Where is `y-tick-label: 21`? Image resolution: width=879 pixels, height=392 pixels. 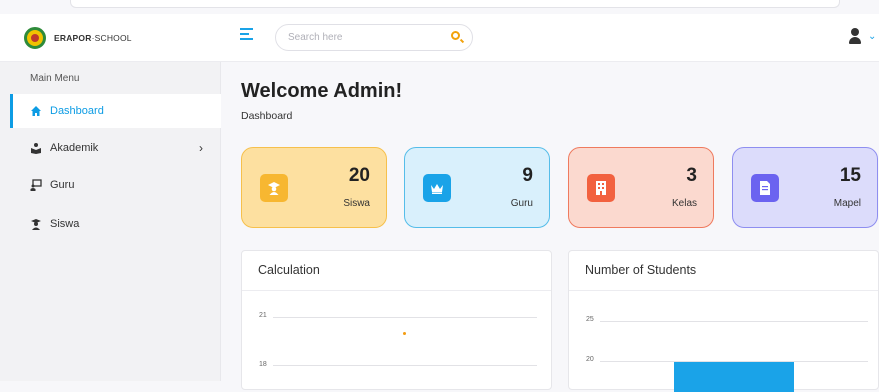 y-tick-label: 21 is located at coordinates (263, 315).